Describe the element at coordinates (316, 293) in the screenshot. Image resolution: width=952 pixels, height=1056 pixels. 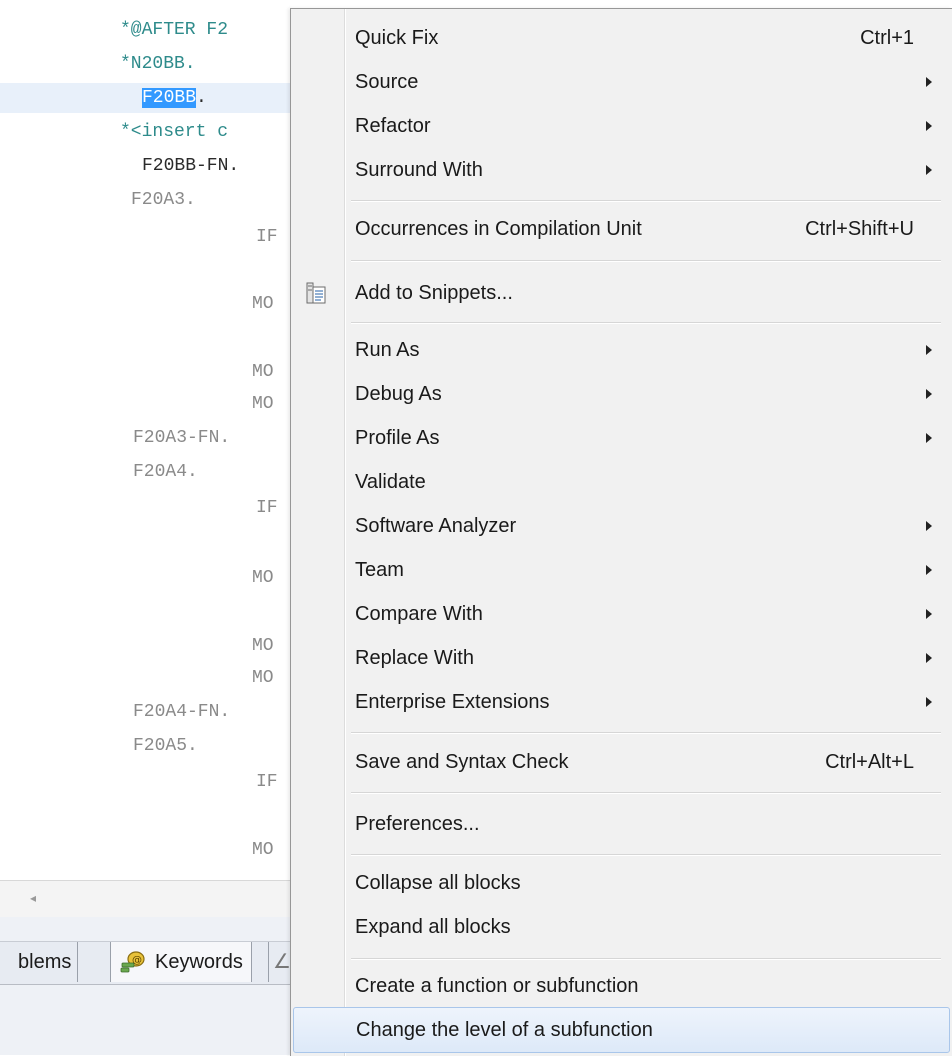
I see `snippet-icon` at that location.